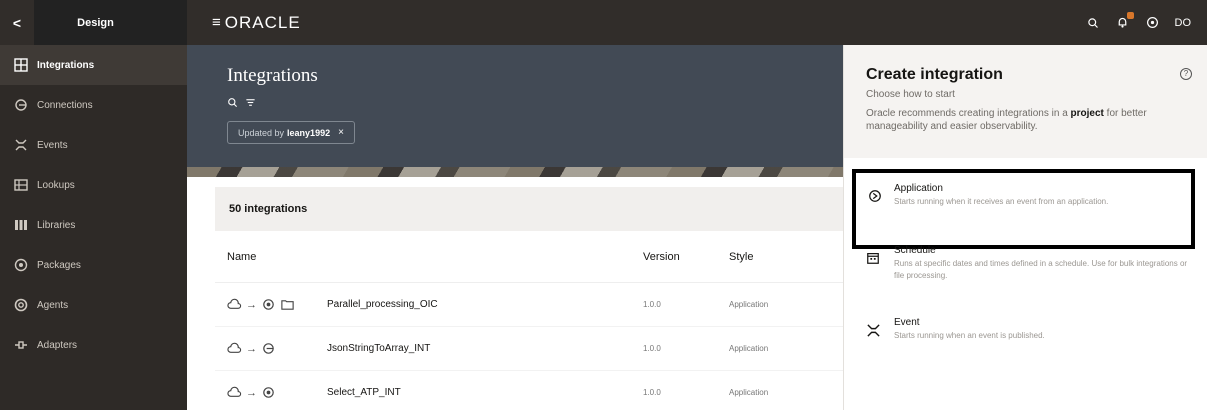 The width and height of the screenshot is (1207, 410). What do you see at coordinates (66, 65) in the screenshot?
I see `sidebar-item-label: Integrations` at bounding box center [66, 65].